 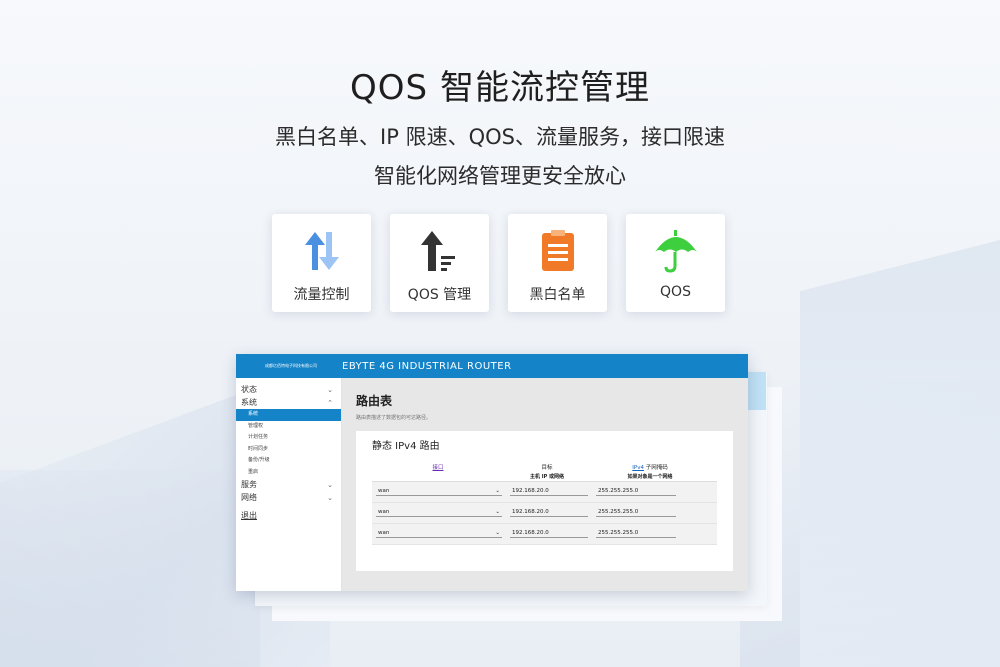 What do you see at coordinates (439, 295) in the screenshot?
I see `feature-label: QOS 管理` at bounding box center [439, 295].